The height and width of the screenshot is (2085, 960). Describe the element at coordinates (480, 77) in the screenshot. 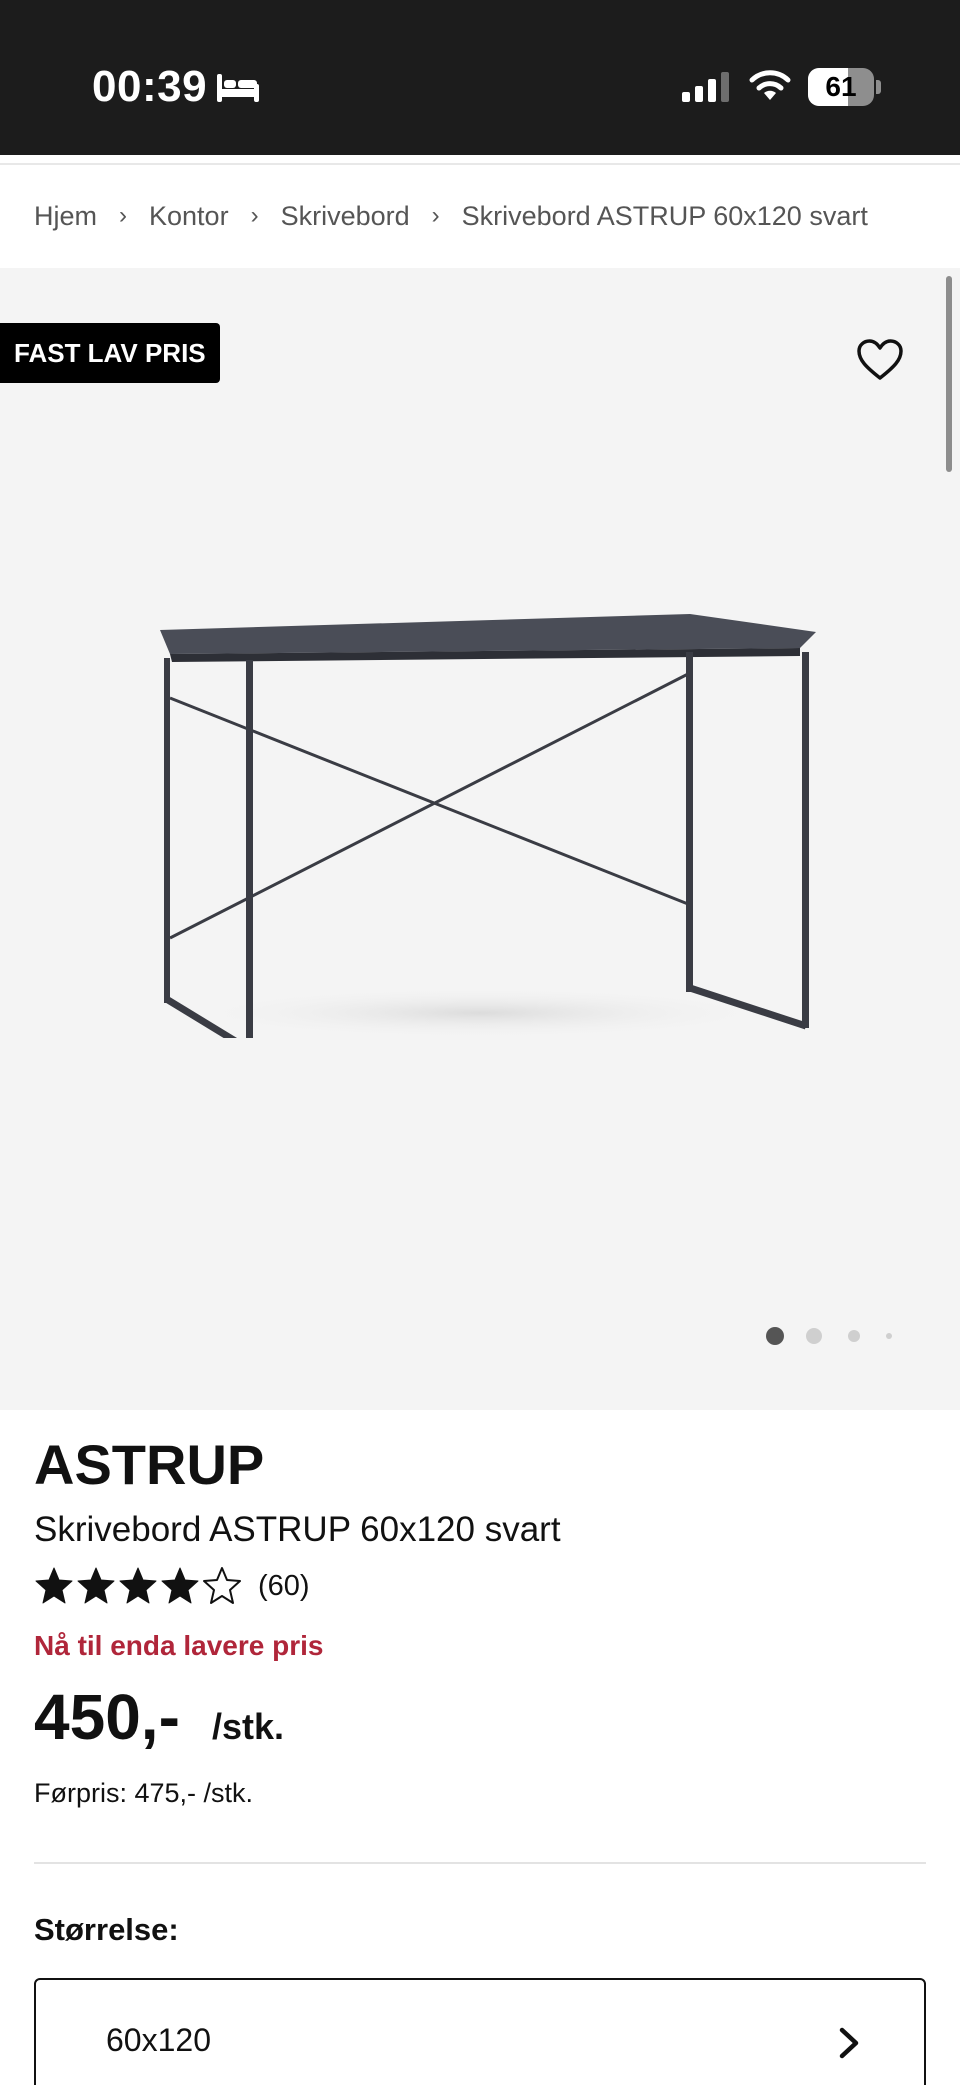

I see `status-bar: 00:39 61` at that location.